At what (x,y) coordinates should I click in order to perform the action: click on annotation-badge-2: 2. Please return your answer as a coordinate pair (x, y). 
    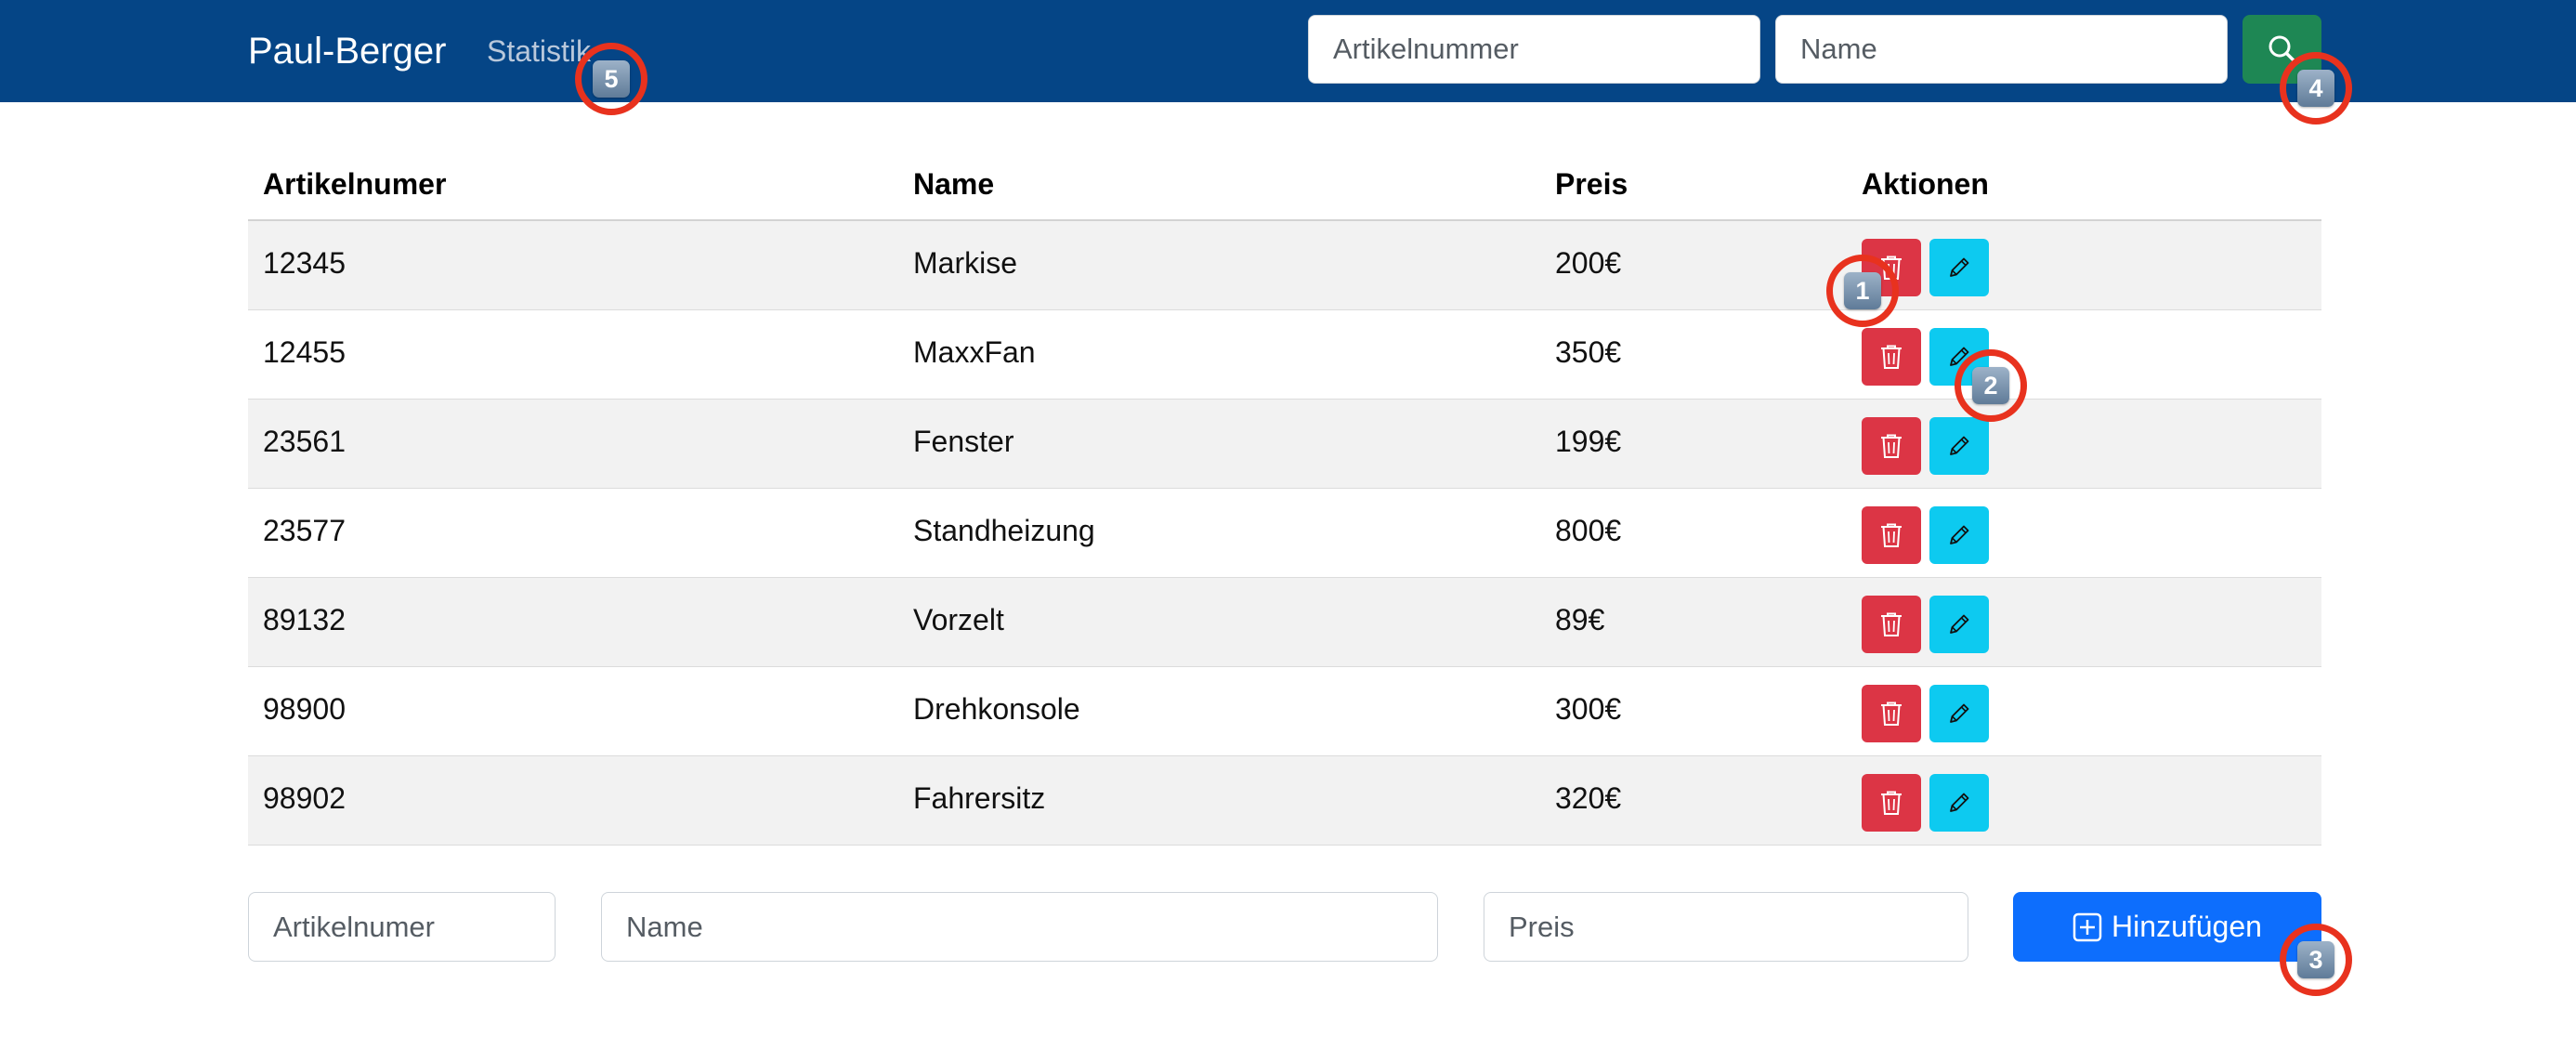
    Looking at the image, I should click on (1990, 385).